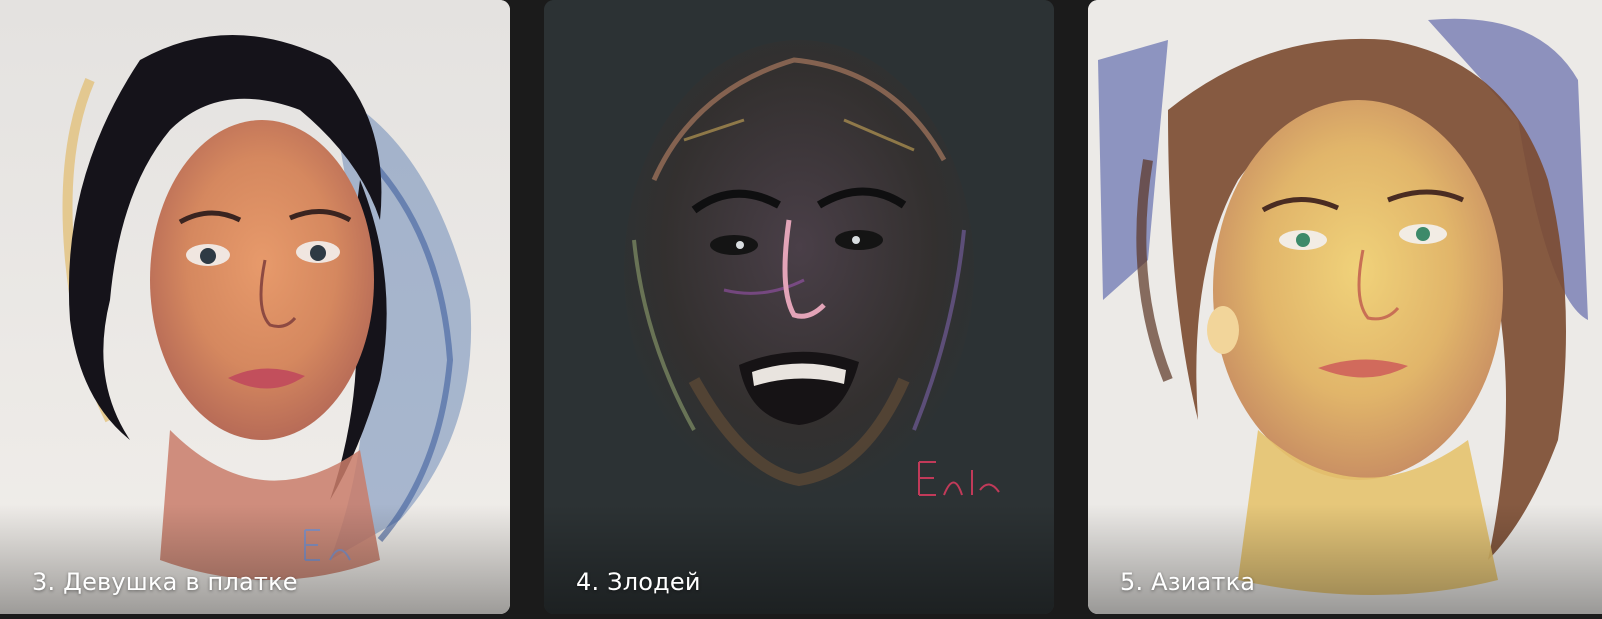 Image resolution: width=1602 pixels, height=619 pixels. Describe the element at coordinates (1188, 582) in the screenshot. I see `gallery-caption: 5. Азиатка` at that location.